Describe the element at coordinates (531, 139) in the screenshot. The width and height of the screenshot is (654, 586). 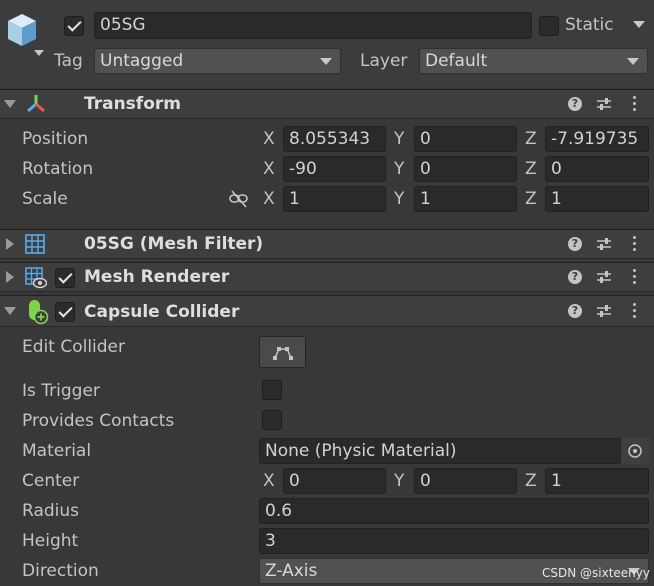
I see `position-z-axis-label: Z` at that location.